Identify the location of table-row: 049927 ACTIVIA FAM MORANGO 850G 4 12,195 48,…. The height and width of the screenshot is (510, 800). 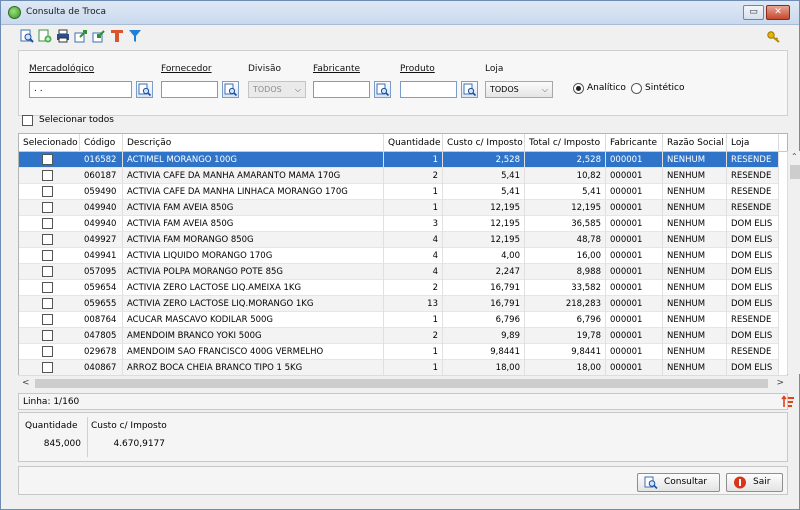
(399, 240).